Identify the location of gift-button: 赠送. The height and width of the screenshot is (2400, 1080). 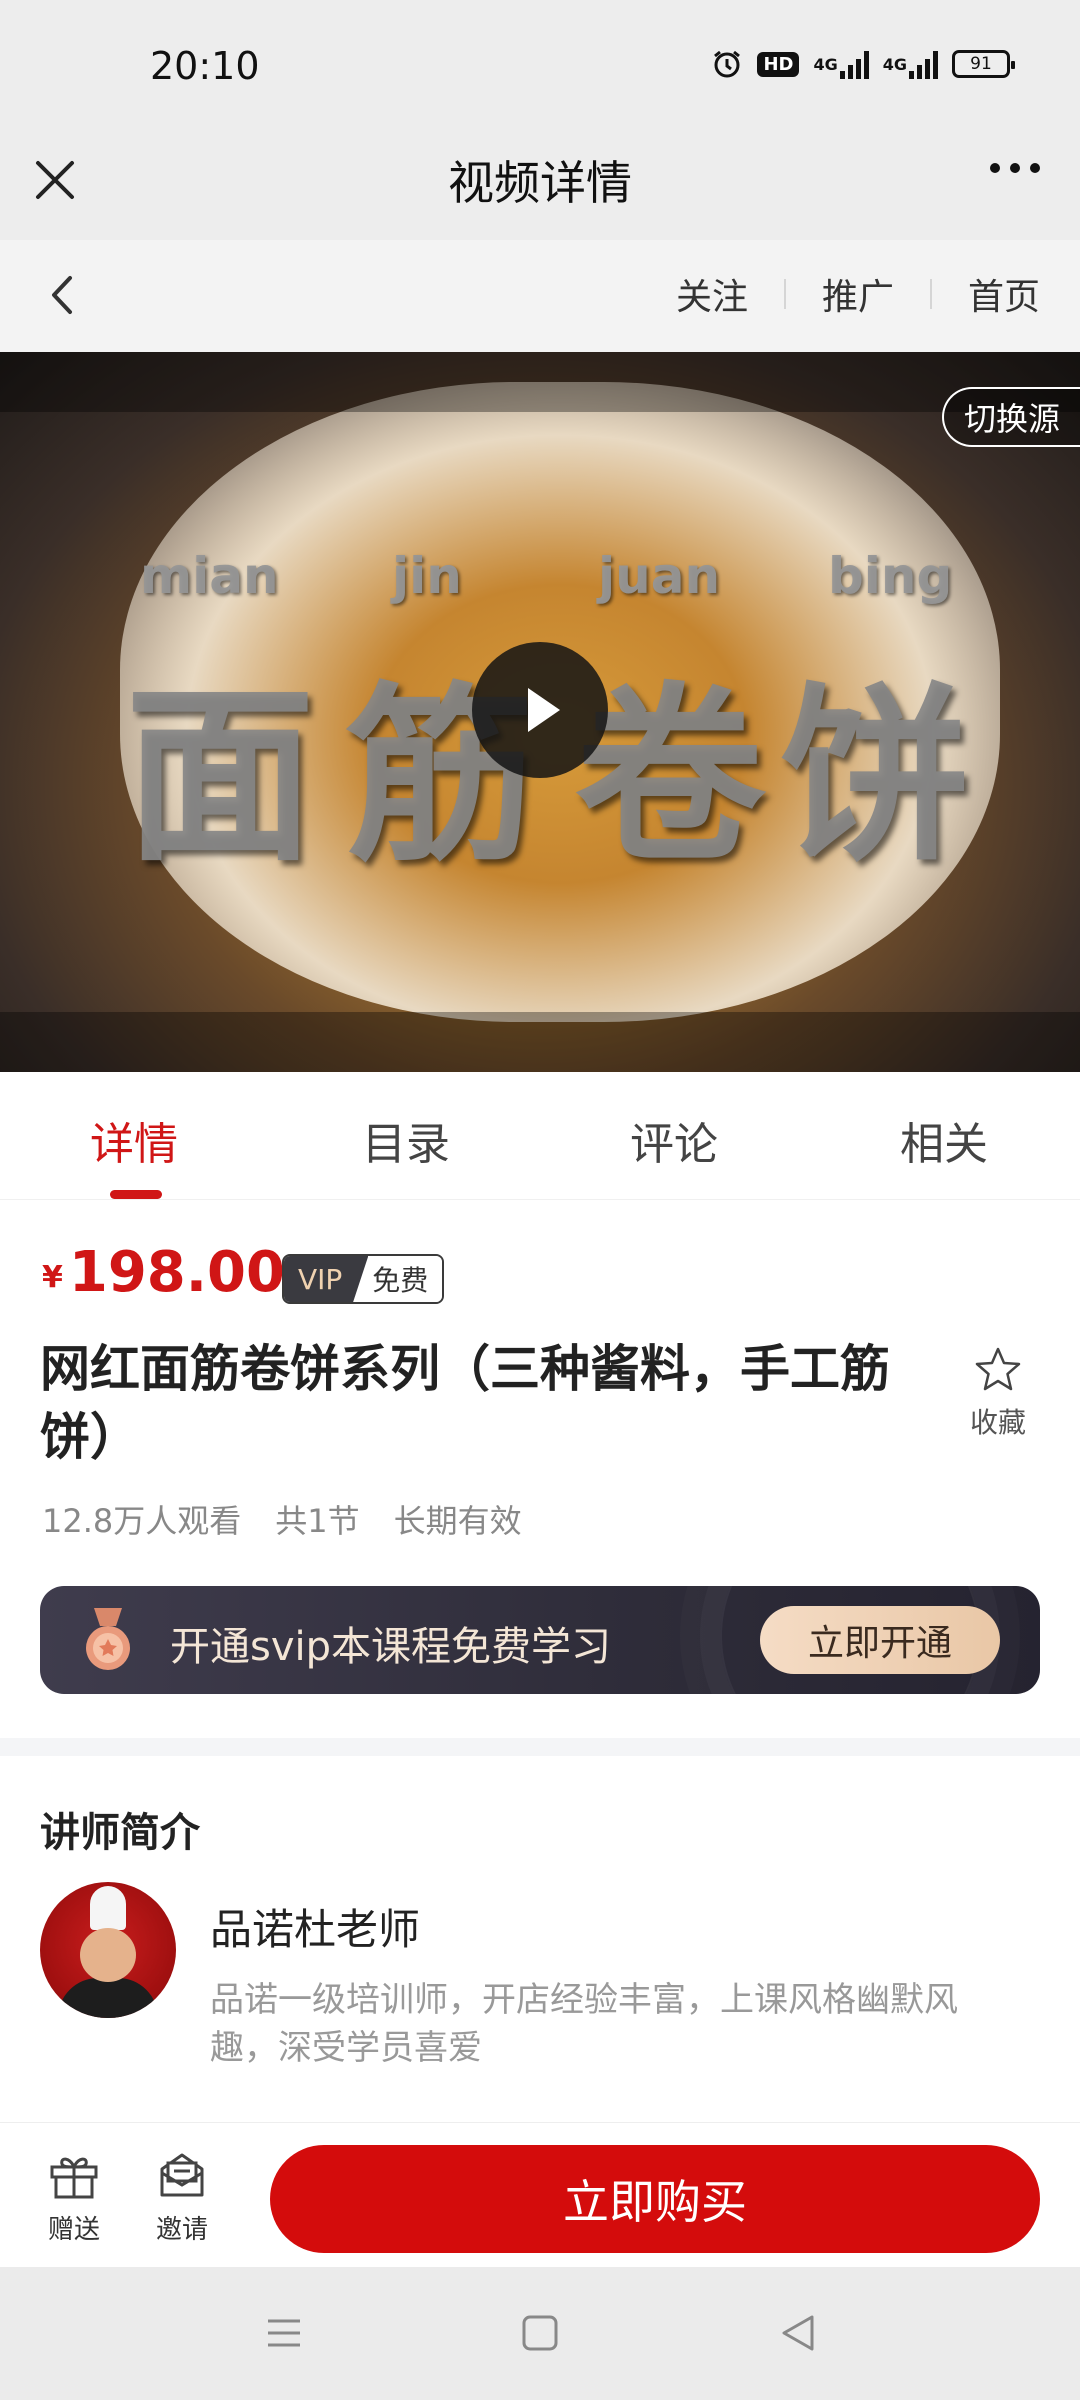
(74, 2198).